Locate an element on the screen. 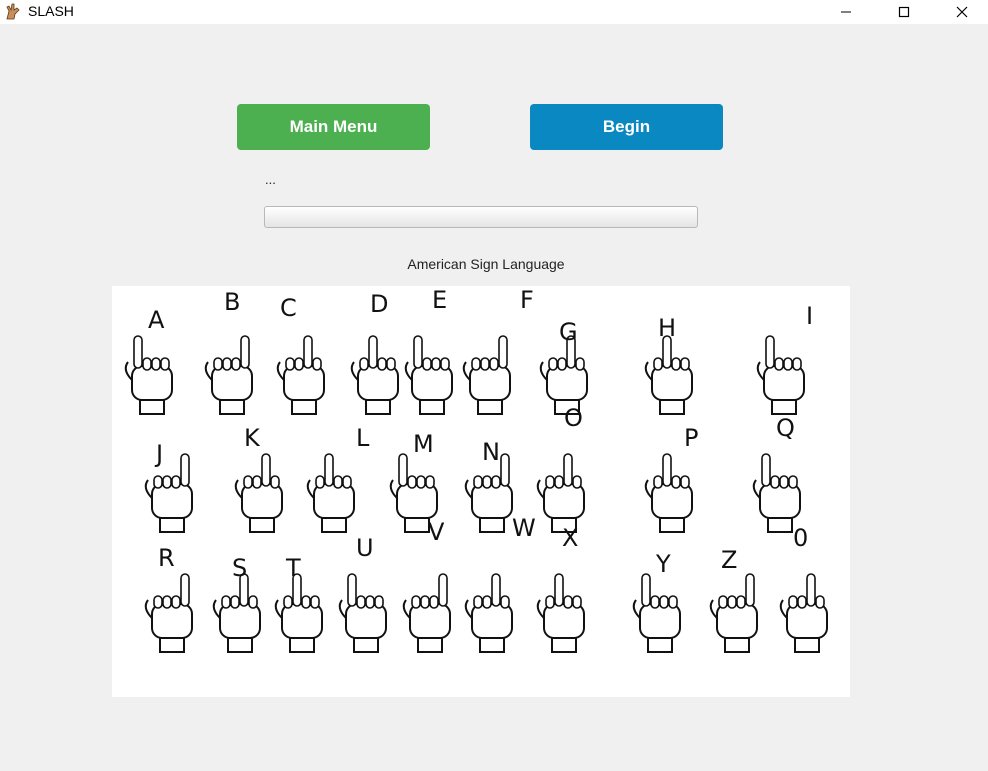 Image resolution: width=988 pixels, height=771 pixels. hand-sign-label: L is located at coordinates (363, 438).